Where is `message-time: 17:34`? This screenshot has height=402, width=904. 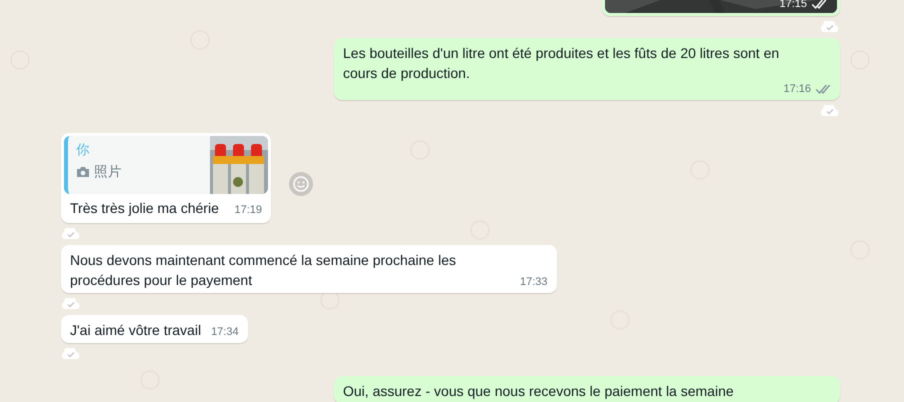
message-time: 17:34 is located at coordinates (225, 332).